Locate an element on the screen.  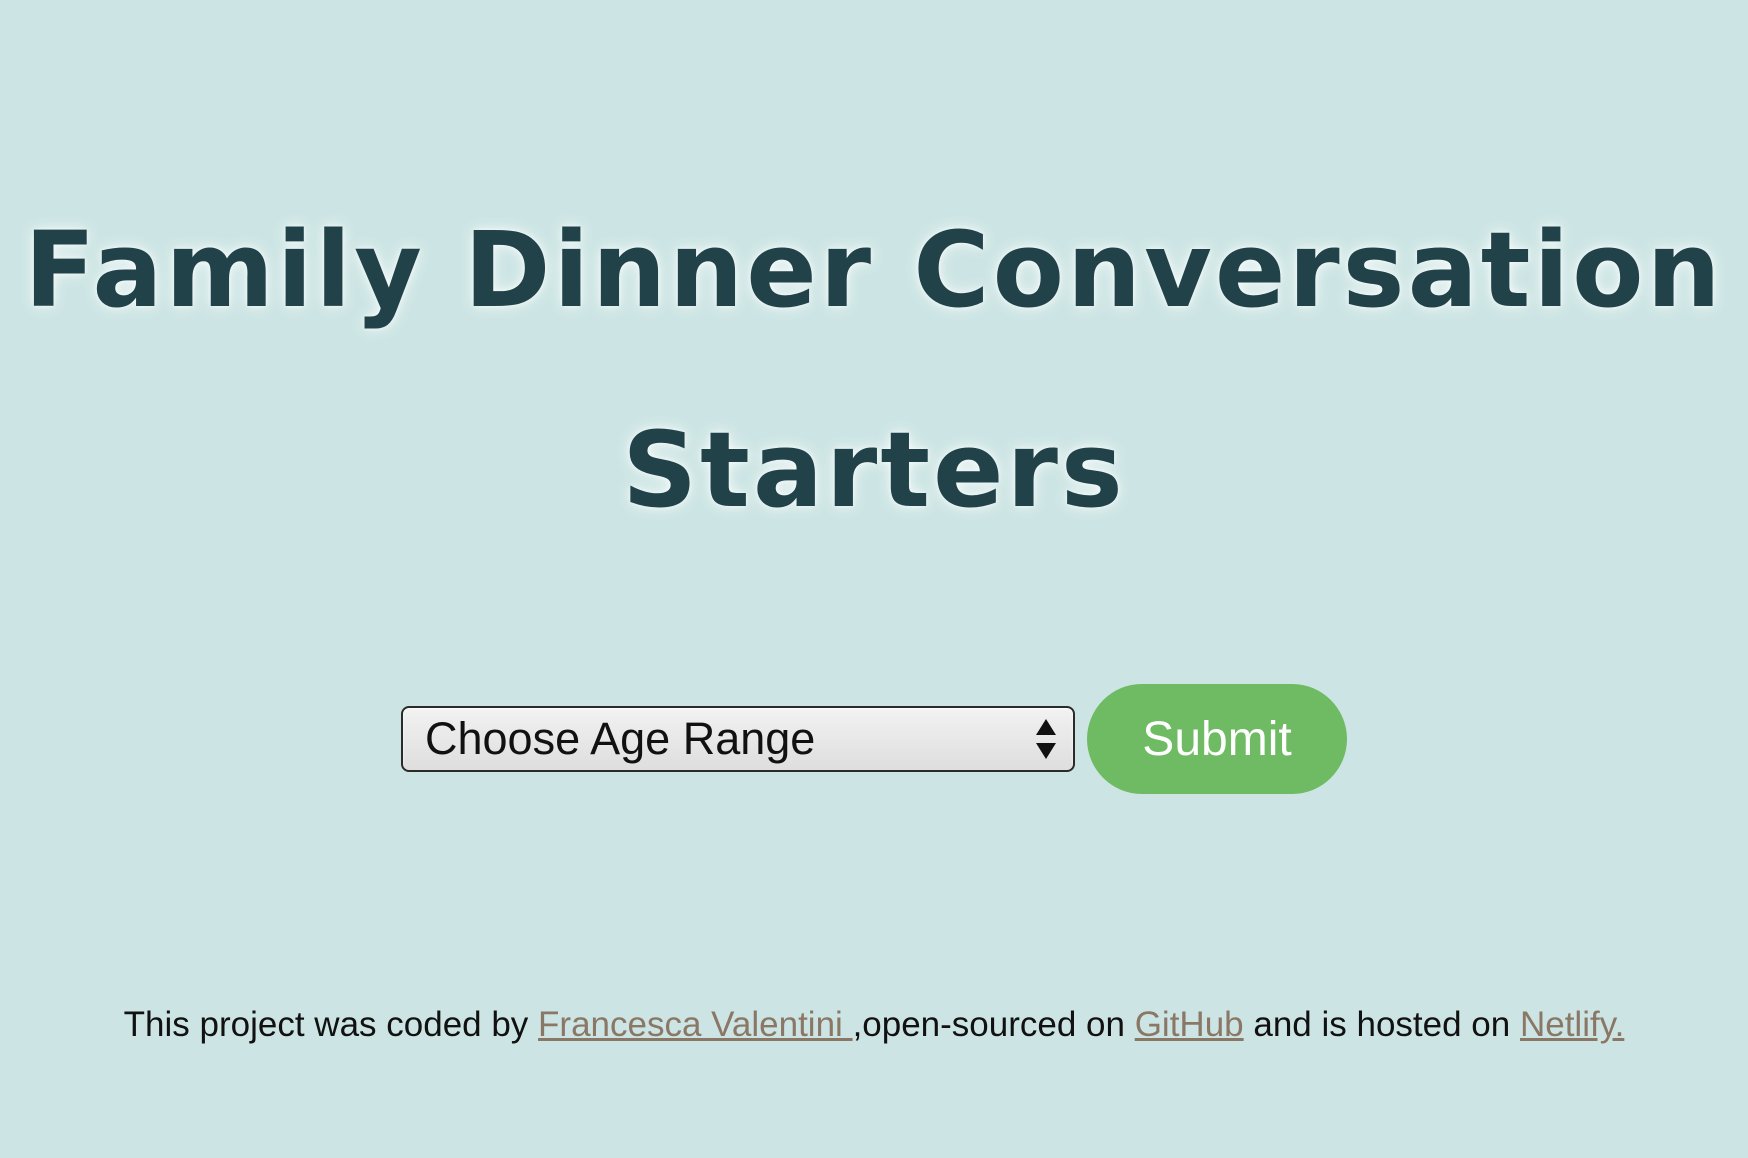
age-range-select: Choose Age Range is located at coordinates (738, 739).